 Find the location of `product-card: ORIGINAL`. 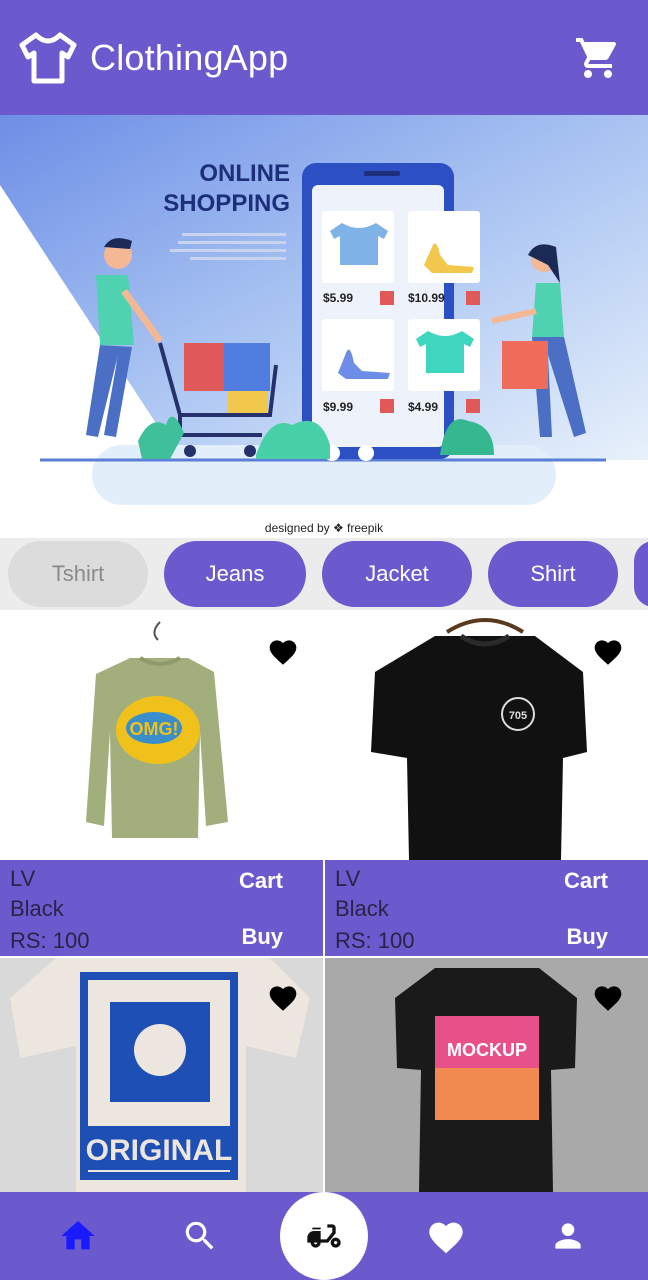

product-card: ORIGINAL is located at coordinates (161, 1075).